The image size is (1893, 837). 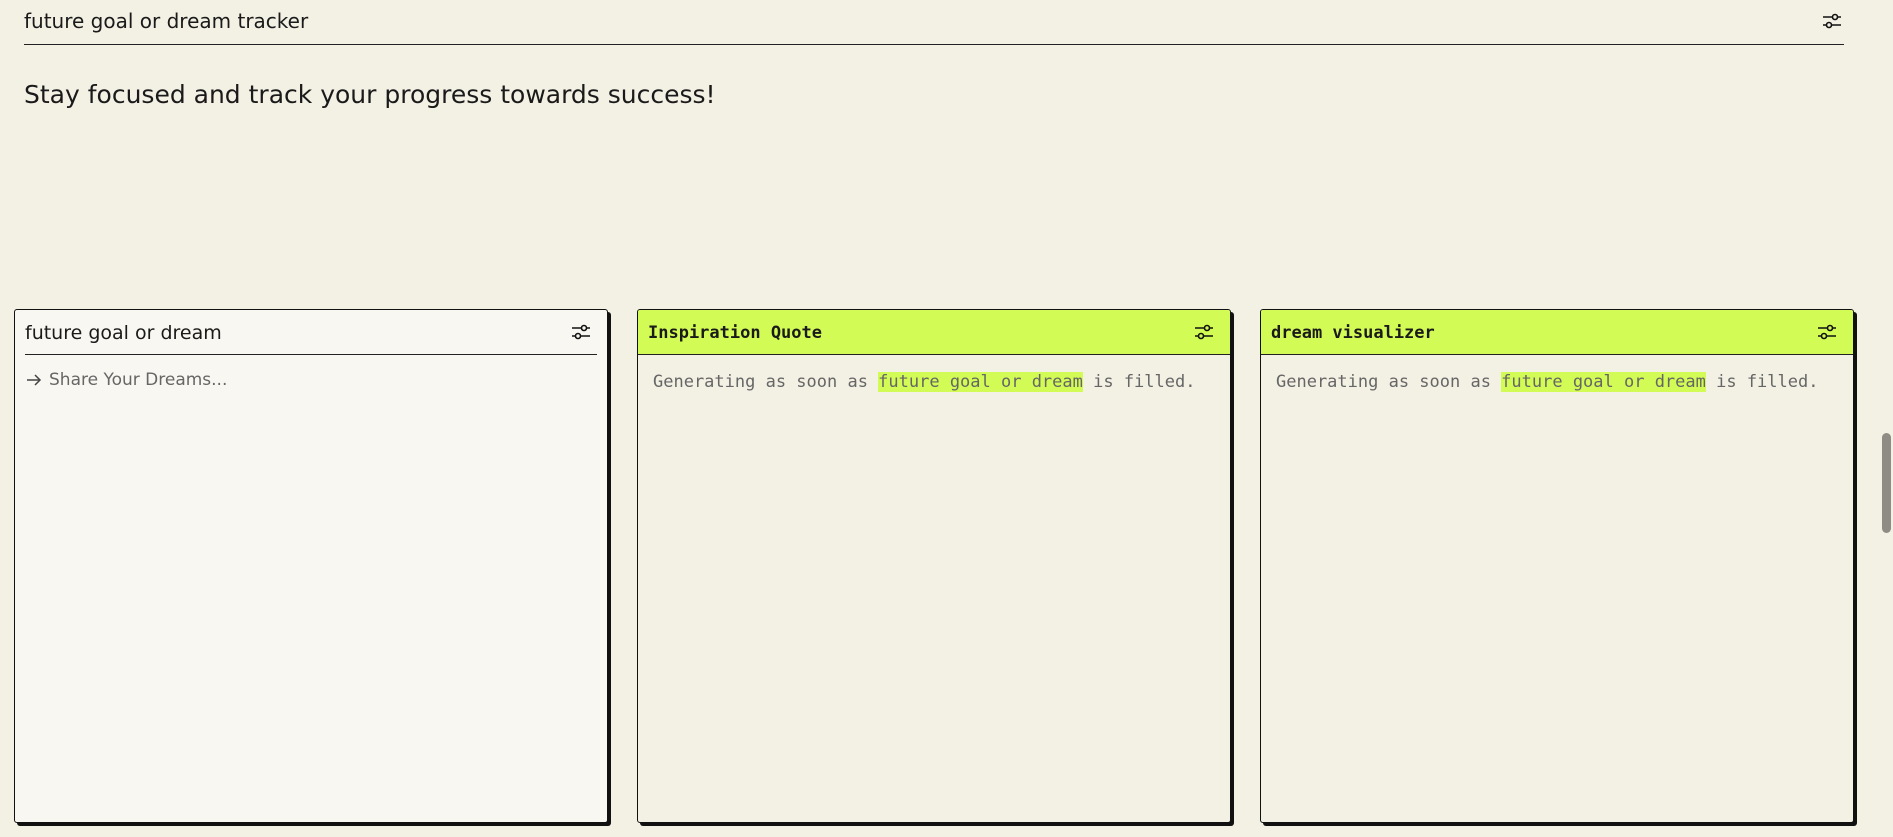 I want to click on dream-input-field, so click(x=299, y=380).